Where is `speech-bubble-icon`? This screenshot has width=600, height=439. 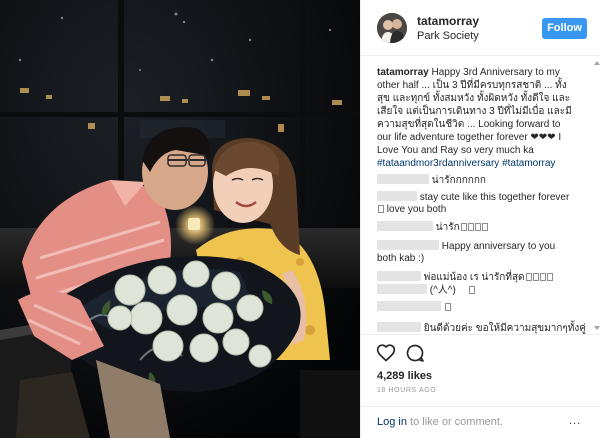
speech-bubble-icon is located at coordinates (415, 353).